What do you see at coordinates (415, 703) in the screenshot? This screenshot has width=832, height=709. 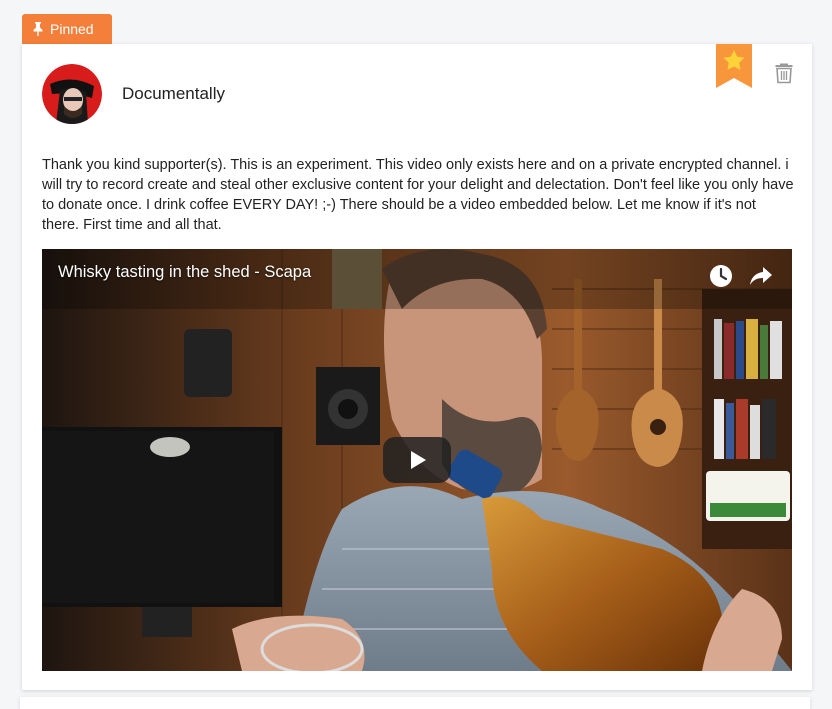 I see `next-card-edge` at bounding box center [415, 703].